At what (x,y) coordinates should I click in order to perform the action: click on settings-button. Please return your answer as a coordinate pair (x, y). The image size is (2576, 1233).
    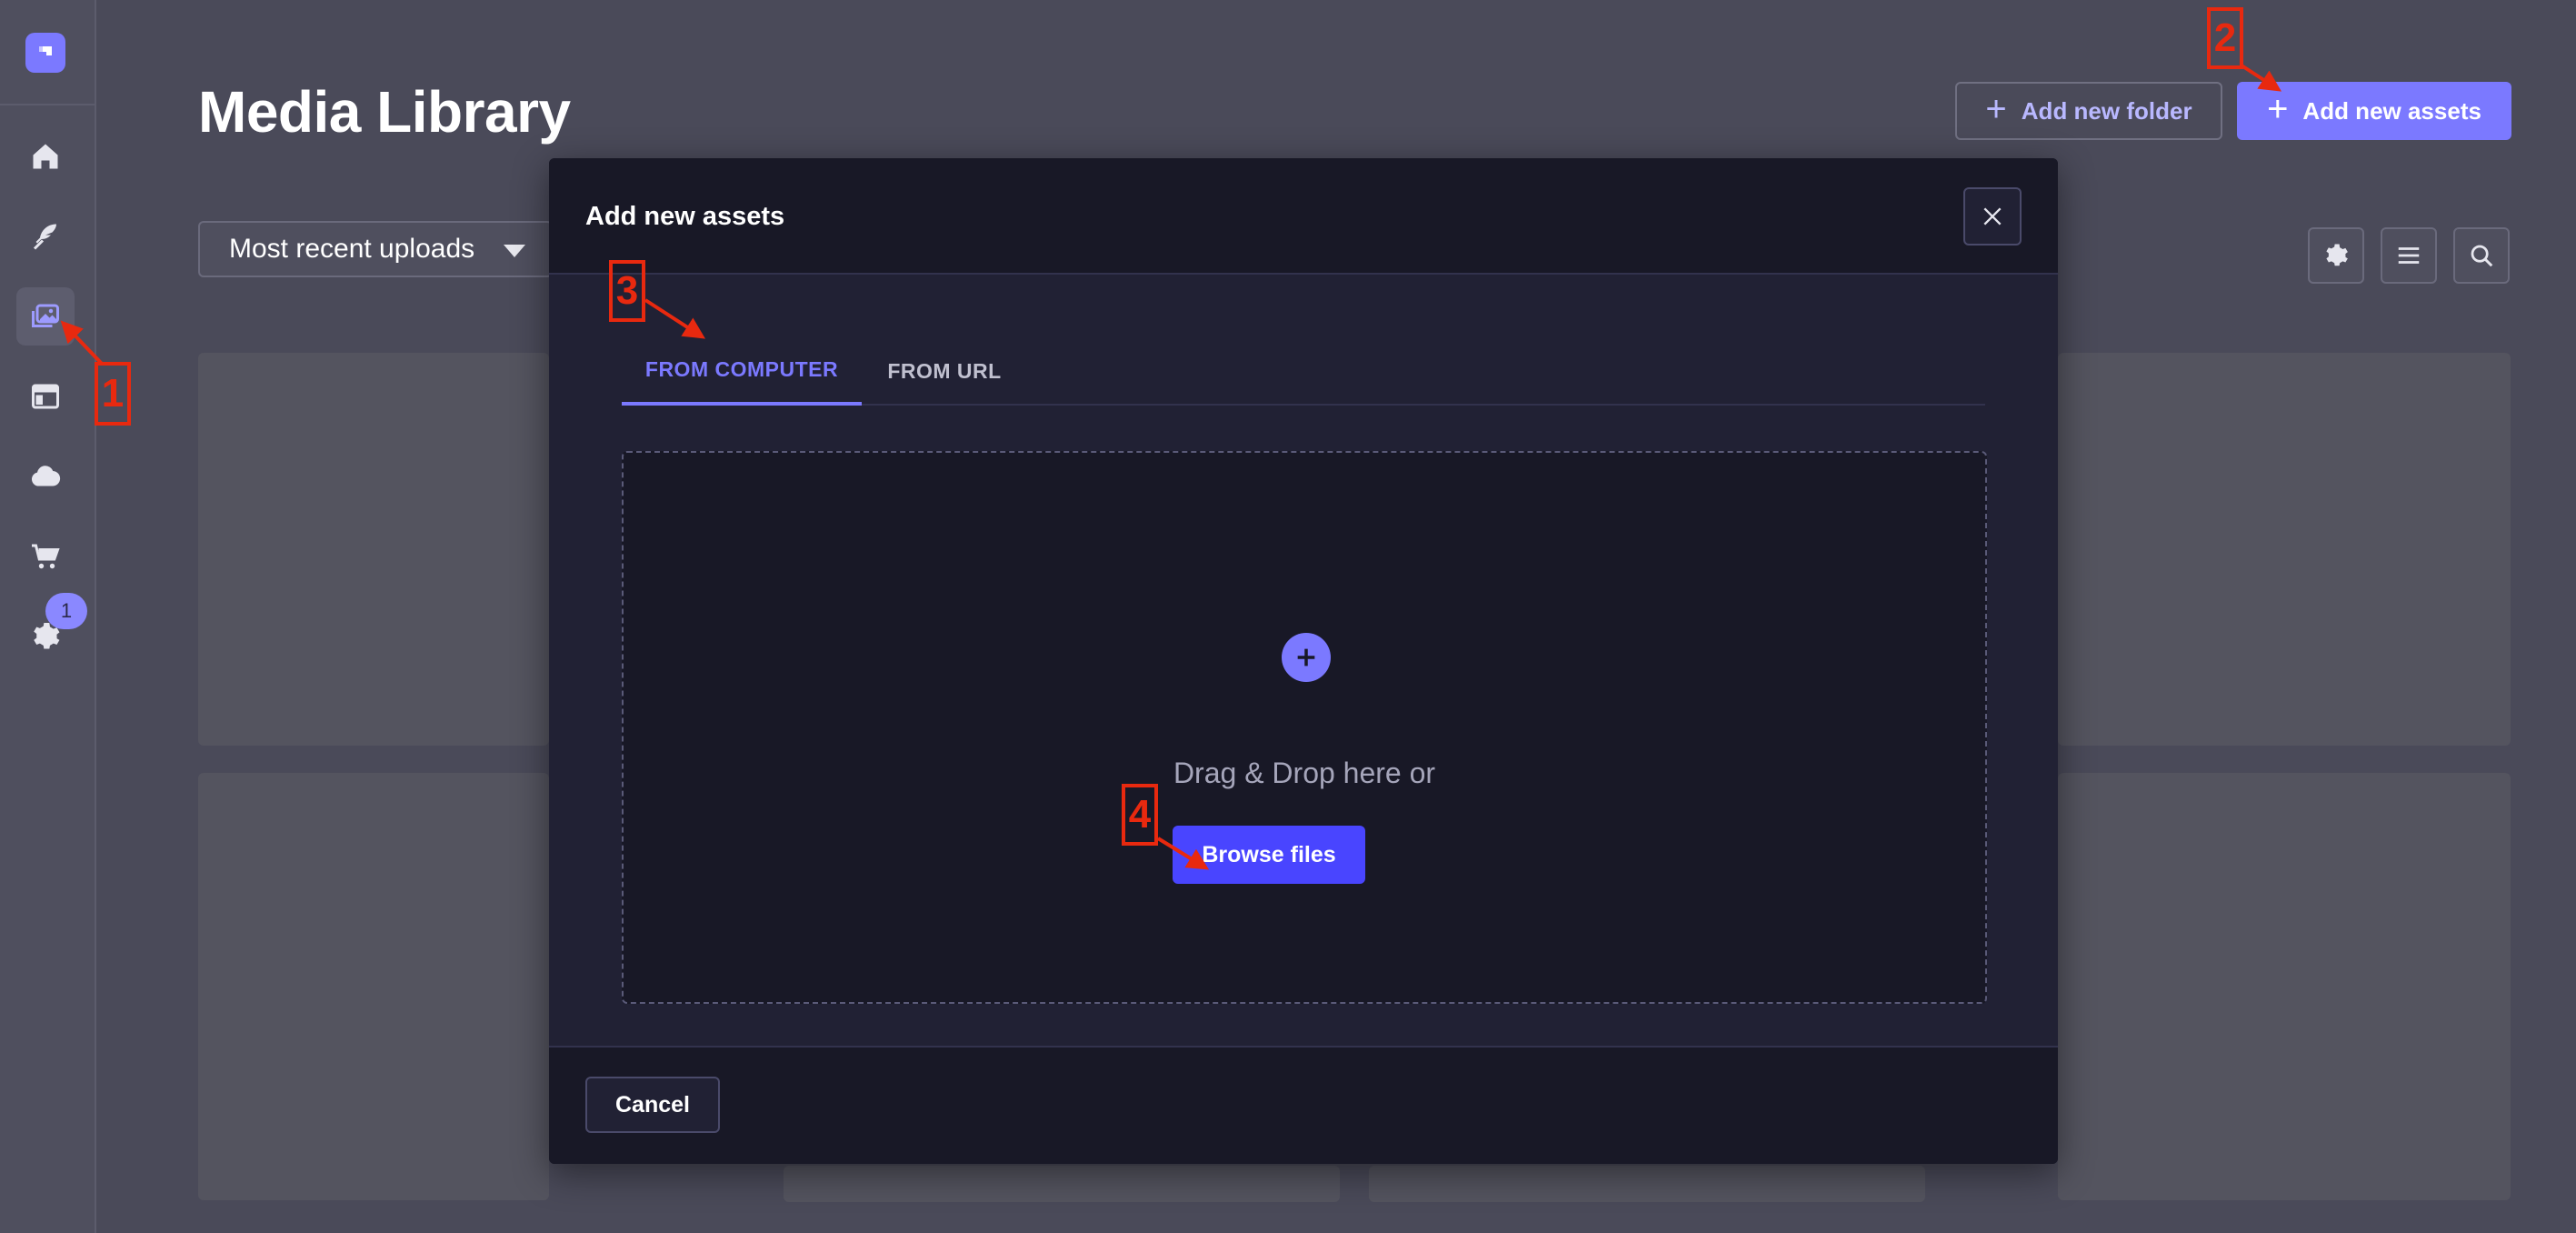
    Looking at the image, I should click on (2336, 256).